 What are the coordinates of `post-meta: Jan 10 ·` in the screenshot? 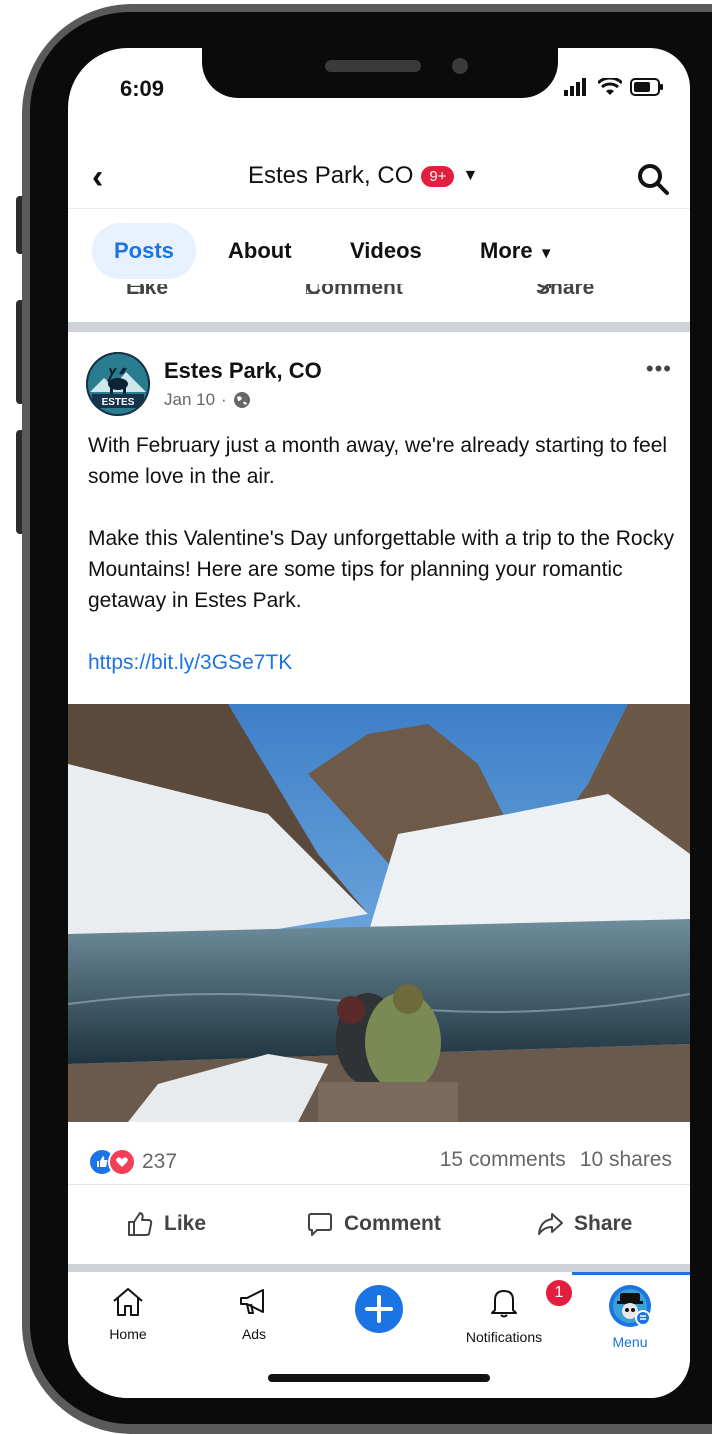 It's located at (207, 400).